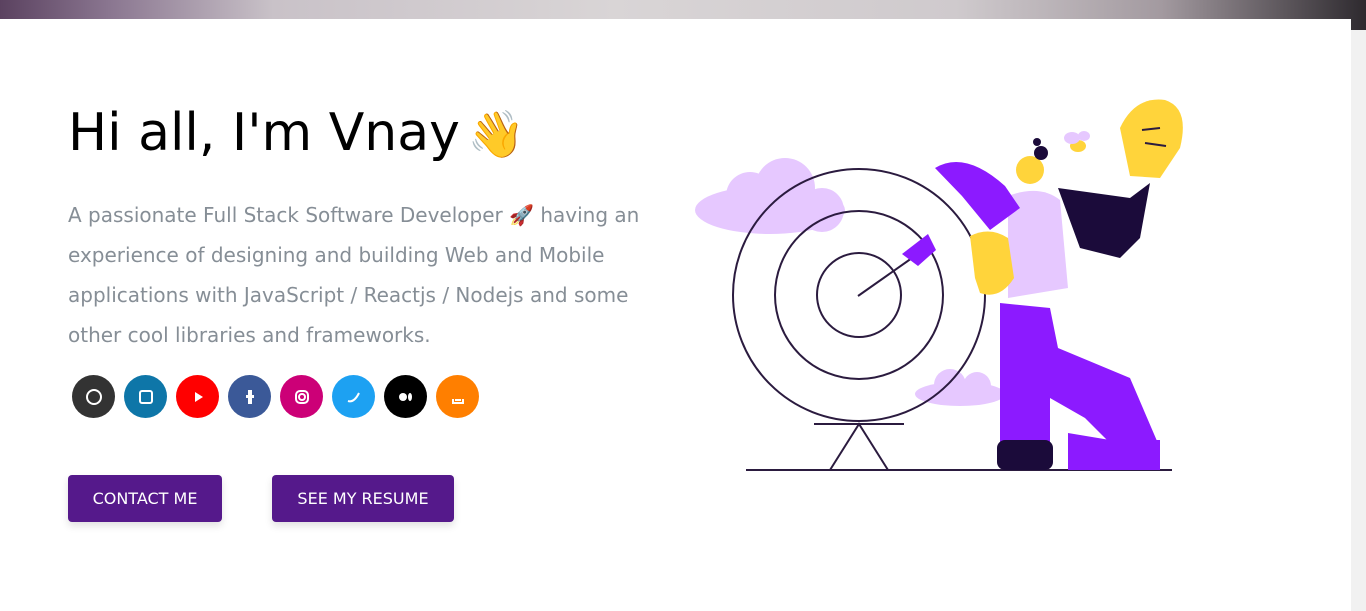 The height and width of the screenshot is (611, 1366). What do you see at coordinates (93, 396) in the screenshot?
I see `github-icon` at bounding box center [93, 396].